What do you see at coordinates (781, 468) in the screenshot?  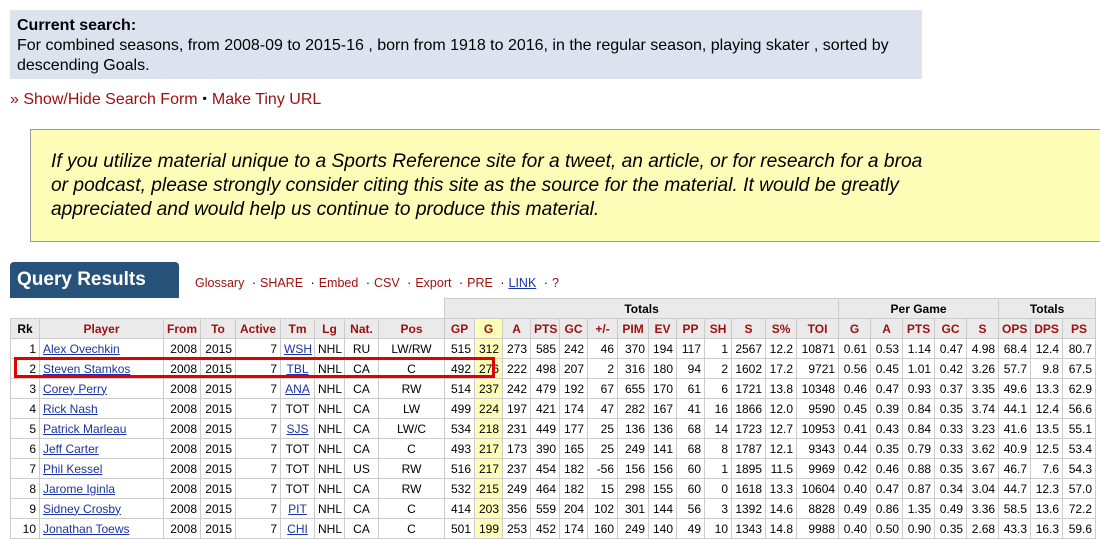 I see `table-cell: 11.5` at bounding box center [781, 468].